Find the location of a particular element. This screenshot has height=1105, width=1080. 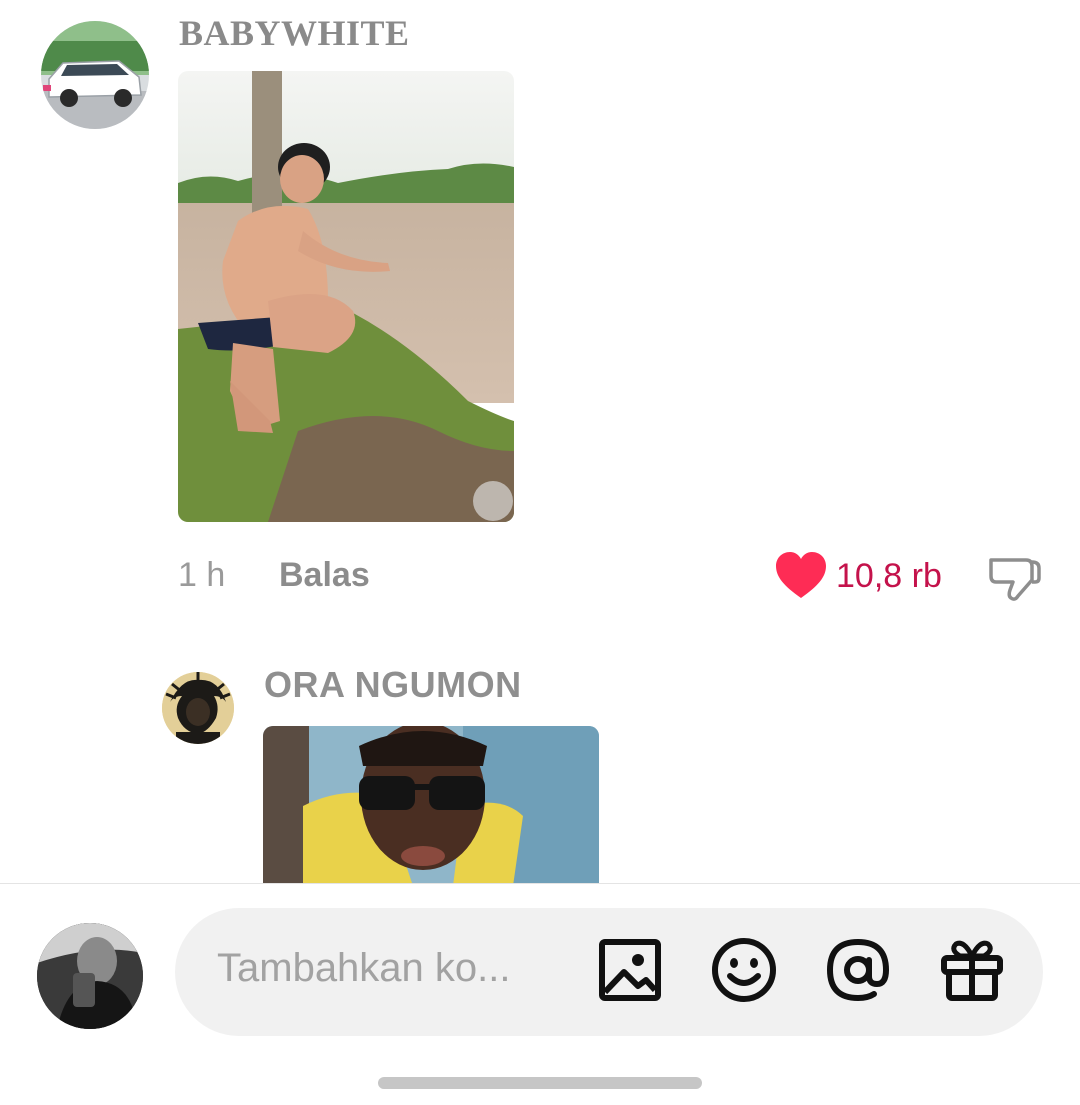

mention-button is located at coordinates (858, 970).